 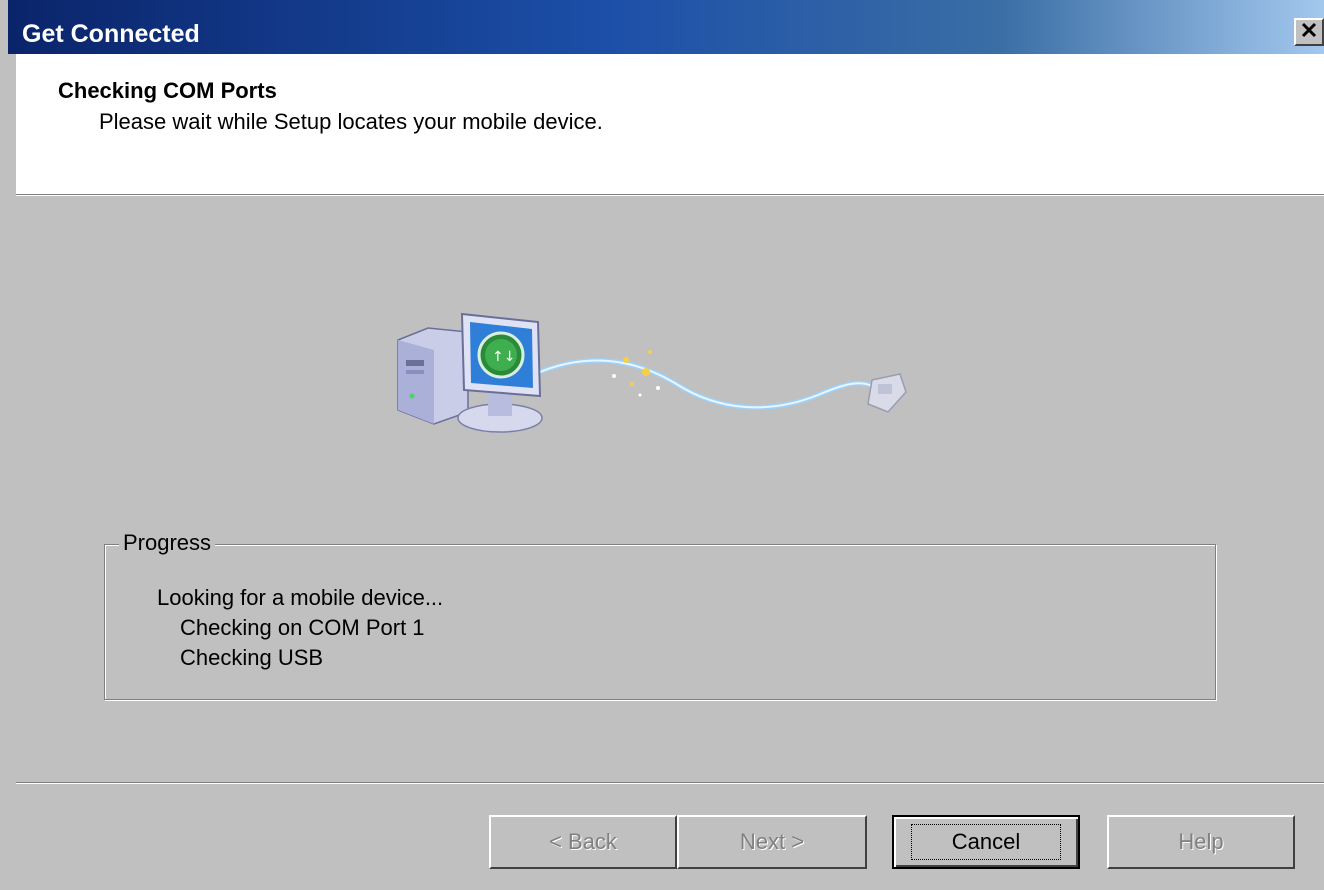 What do you see at coordinates (167, 90) in the screenshot?
I see `page-title: Checking COM Ports` at bounding box center [167, 90].